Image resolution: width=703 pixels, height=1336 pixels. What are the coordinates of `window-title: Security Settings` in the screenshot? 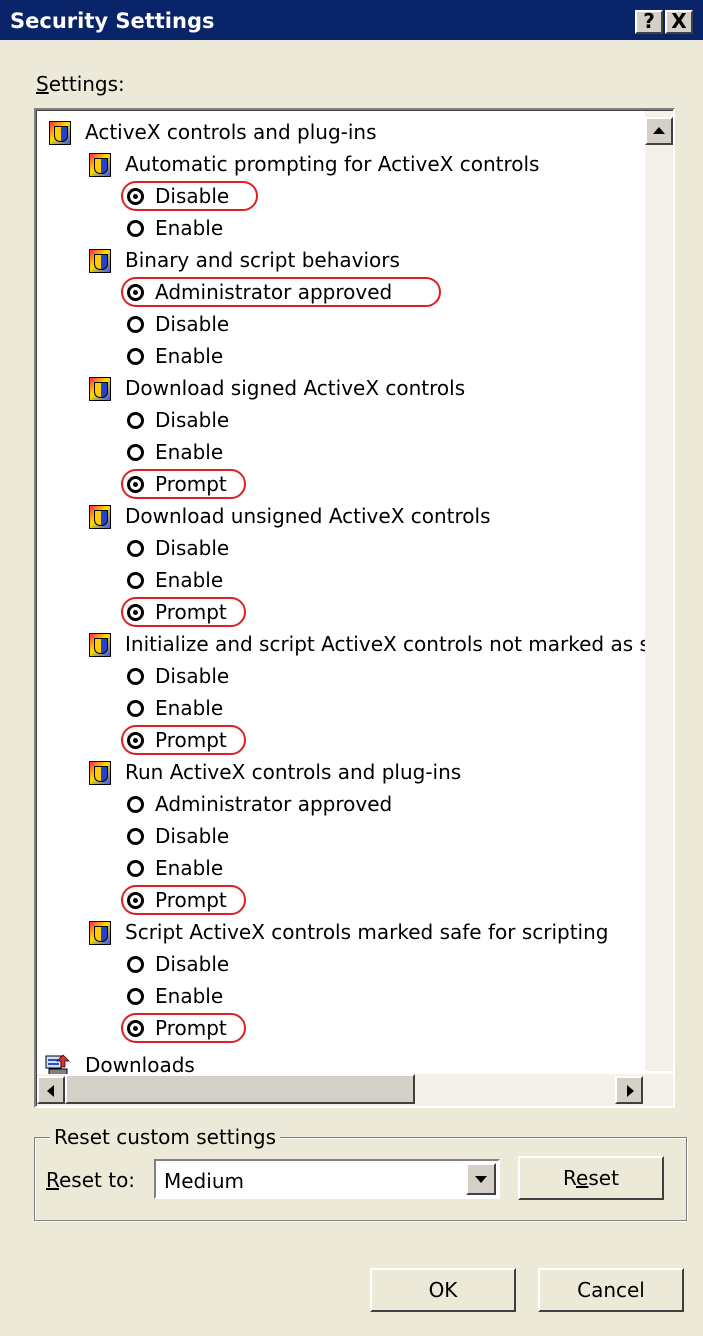 It's located at (112, 21).